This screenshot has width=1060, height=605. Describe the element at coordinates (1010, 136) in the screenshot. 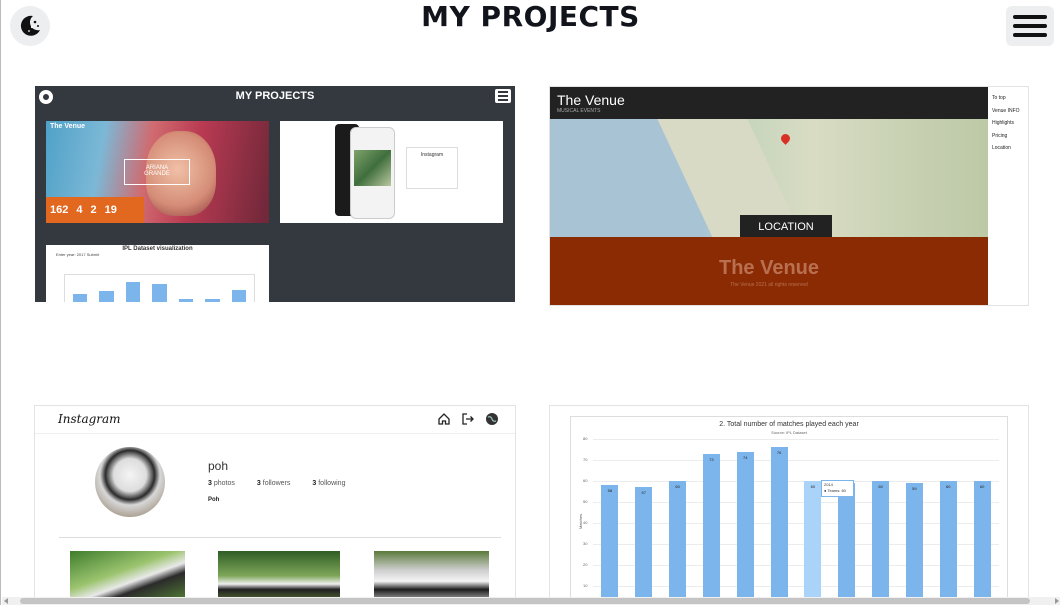

I see `venue-nav-item: Pricing` at that location.